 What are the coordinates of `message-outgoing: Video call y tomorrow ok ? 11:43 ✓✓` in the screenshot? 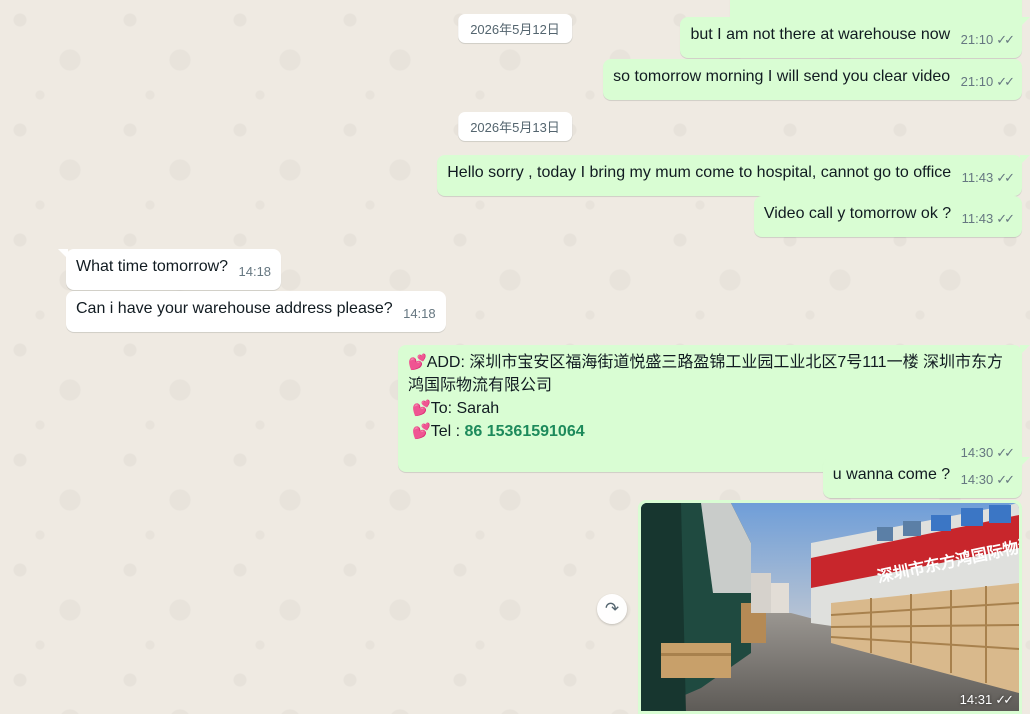 It's located at (887, 216).